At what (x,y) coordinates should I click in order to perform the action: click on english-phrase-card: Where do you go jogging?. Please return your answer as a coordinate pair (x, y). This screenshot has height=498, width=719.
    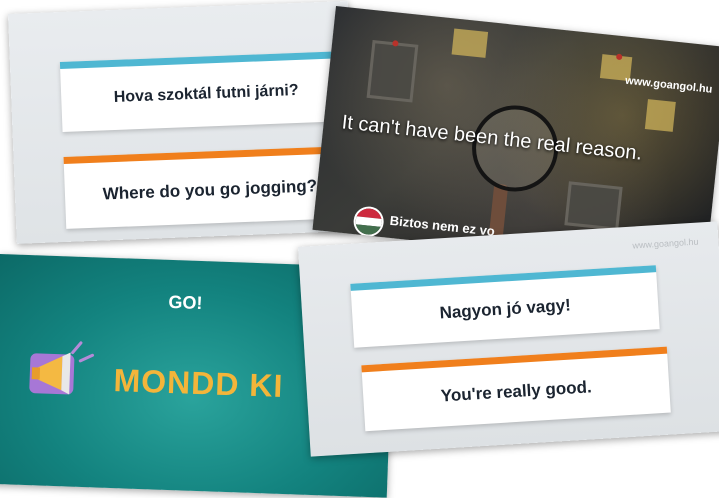
    Looking at the image, I should click on (210, 187).